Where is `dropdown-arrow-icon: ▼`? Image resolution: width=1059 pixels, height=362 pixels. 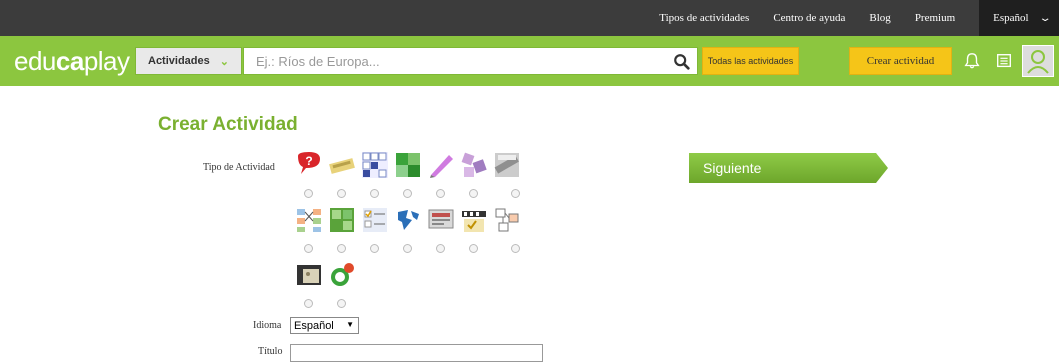
dropdown-arrow-icon: ▼ is located at coordinates (350, 324).